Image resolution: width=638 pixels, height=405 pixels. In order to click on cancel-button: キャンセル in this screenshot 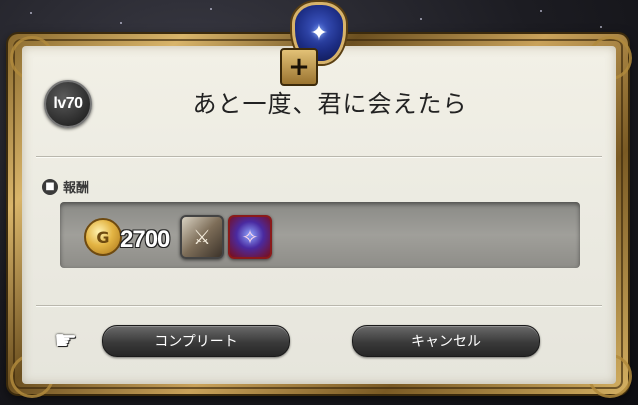, I will do `click(446, 341)`.